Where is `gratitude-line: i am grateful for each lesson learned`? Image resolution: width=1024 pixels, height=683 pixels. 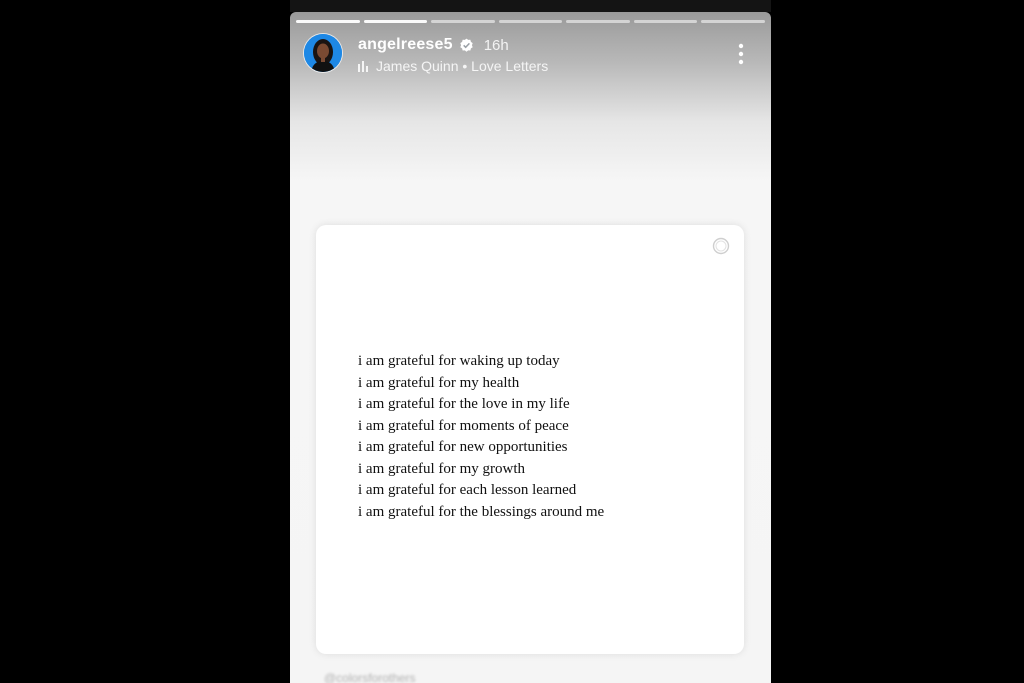
gratitude-line: i am grateful for each lesson learned is located at coordinates (467, 490).